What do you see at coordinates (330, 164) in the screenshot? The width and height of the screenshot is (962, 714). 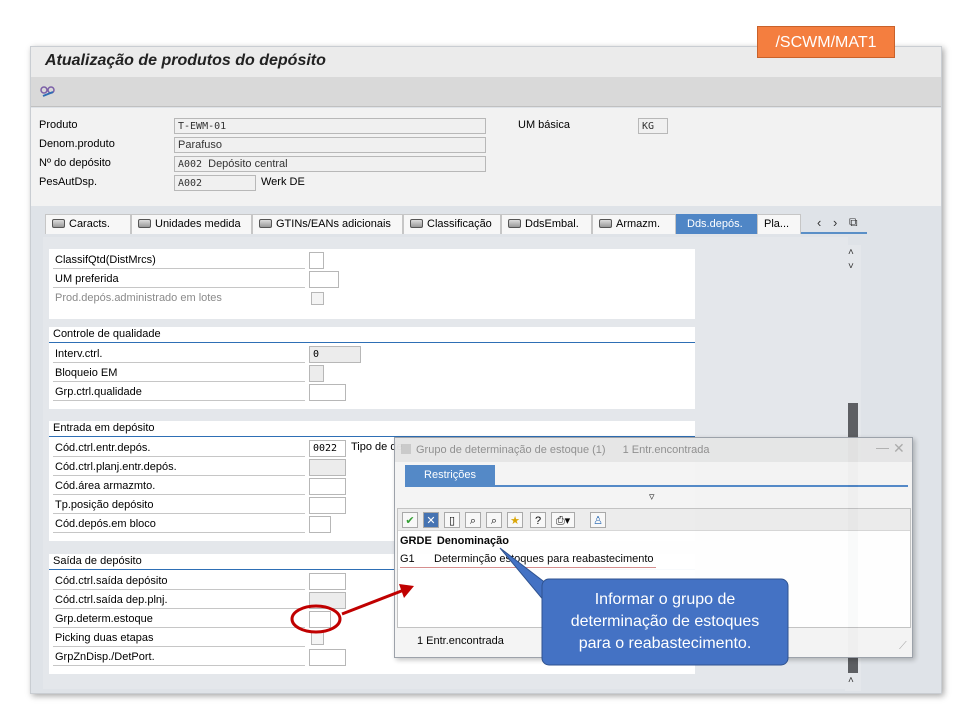 I see `deposito-field: A002 Depósito central` at bounding box center [330, 164].